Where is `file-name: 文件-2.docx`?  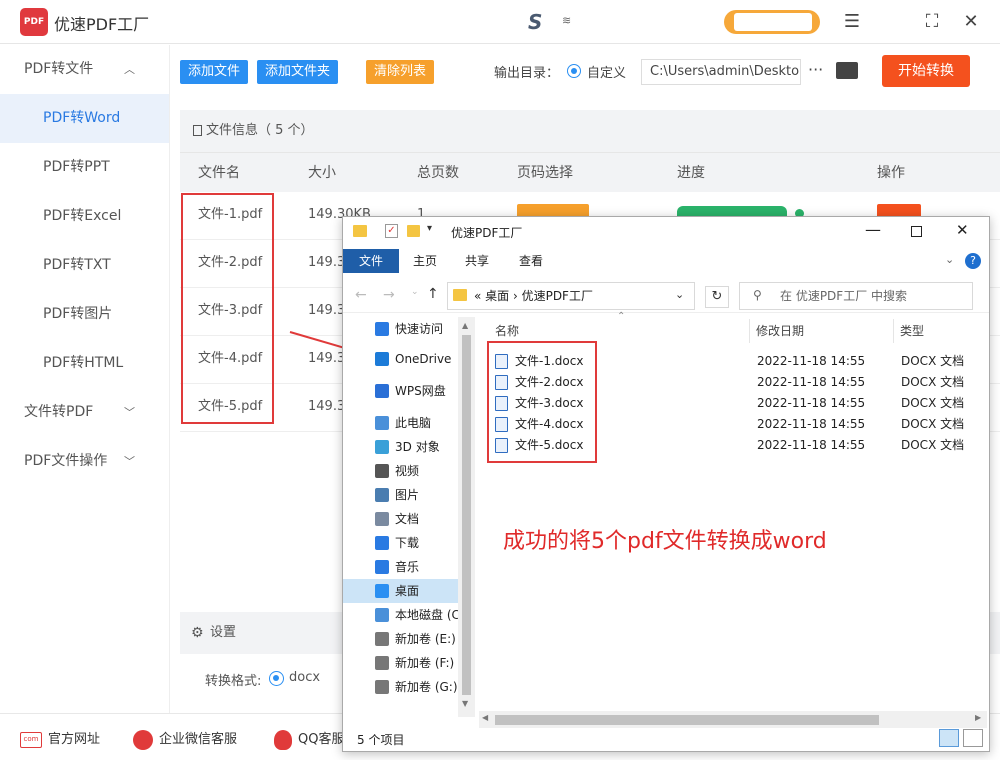
file-name: 文件-2.docx is located at coordinates (549, 382).